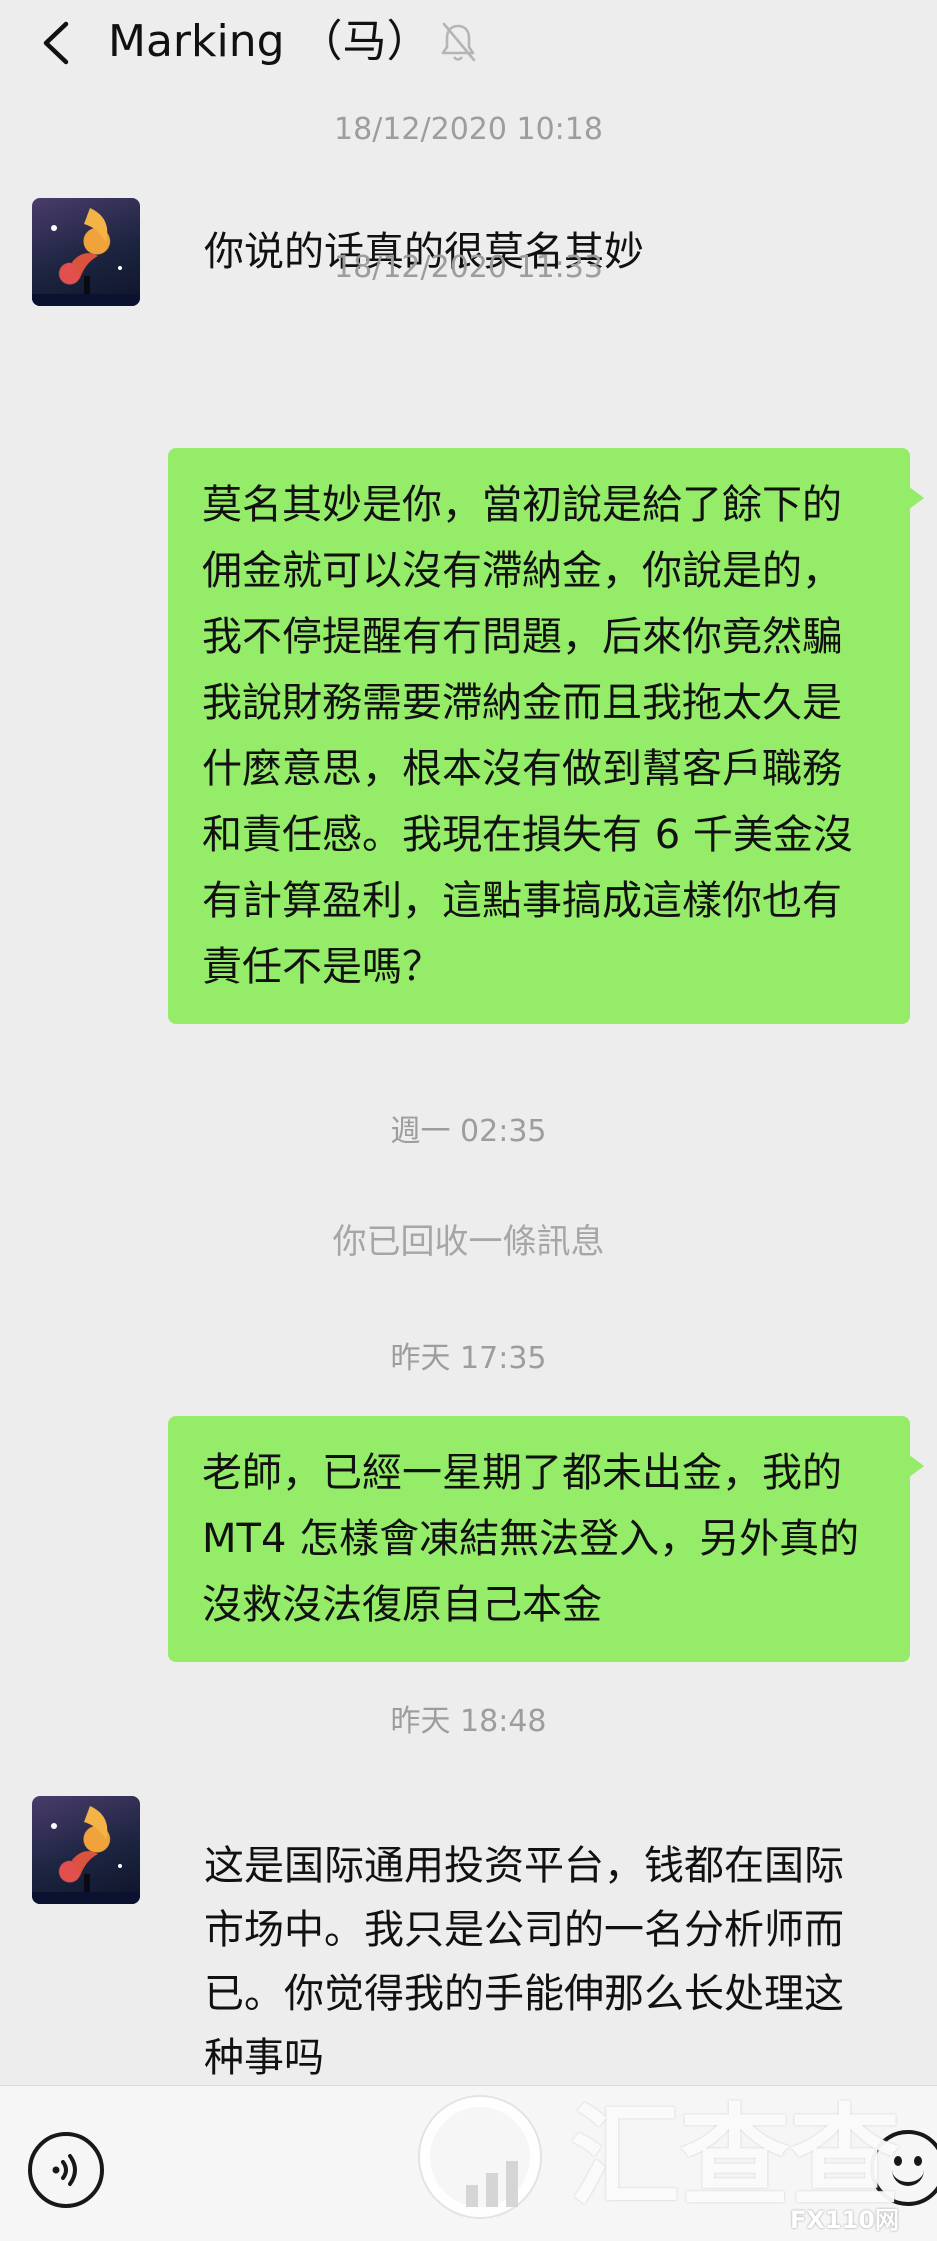 Image resolution: width=937 pixels, height=2241 pixels. What do you see at coordinates (458, 42) in the screenshot?
I see `bell-off-icon` at bounding box center [458, 42].